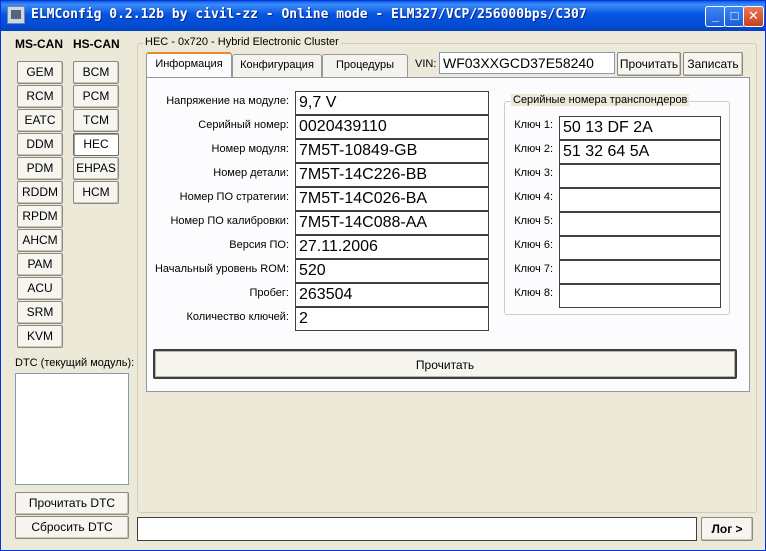 The image size is (766, 551). What do you see at coordinates (527, 63) in the screenshot?
I see `vin-field: WF03XXGCD37E58240` at bounding box center [527, 63].